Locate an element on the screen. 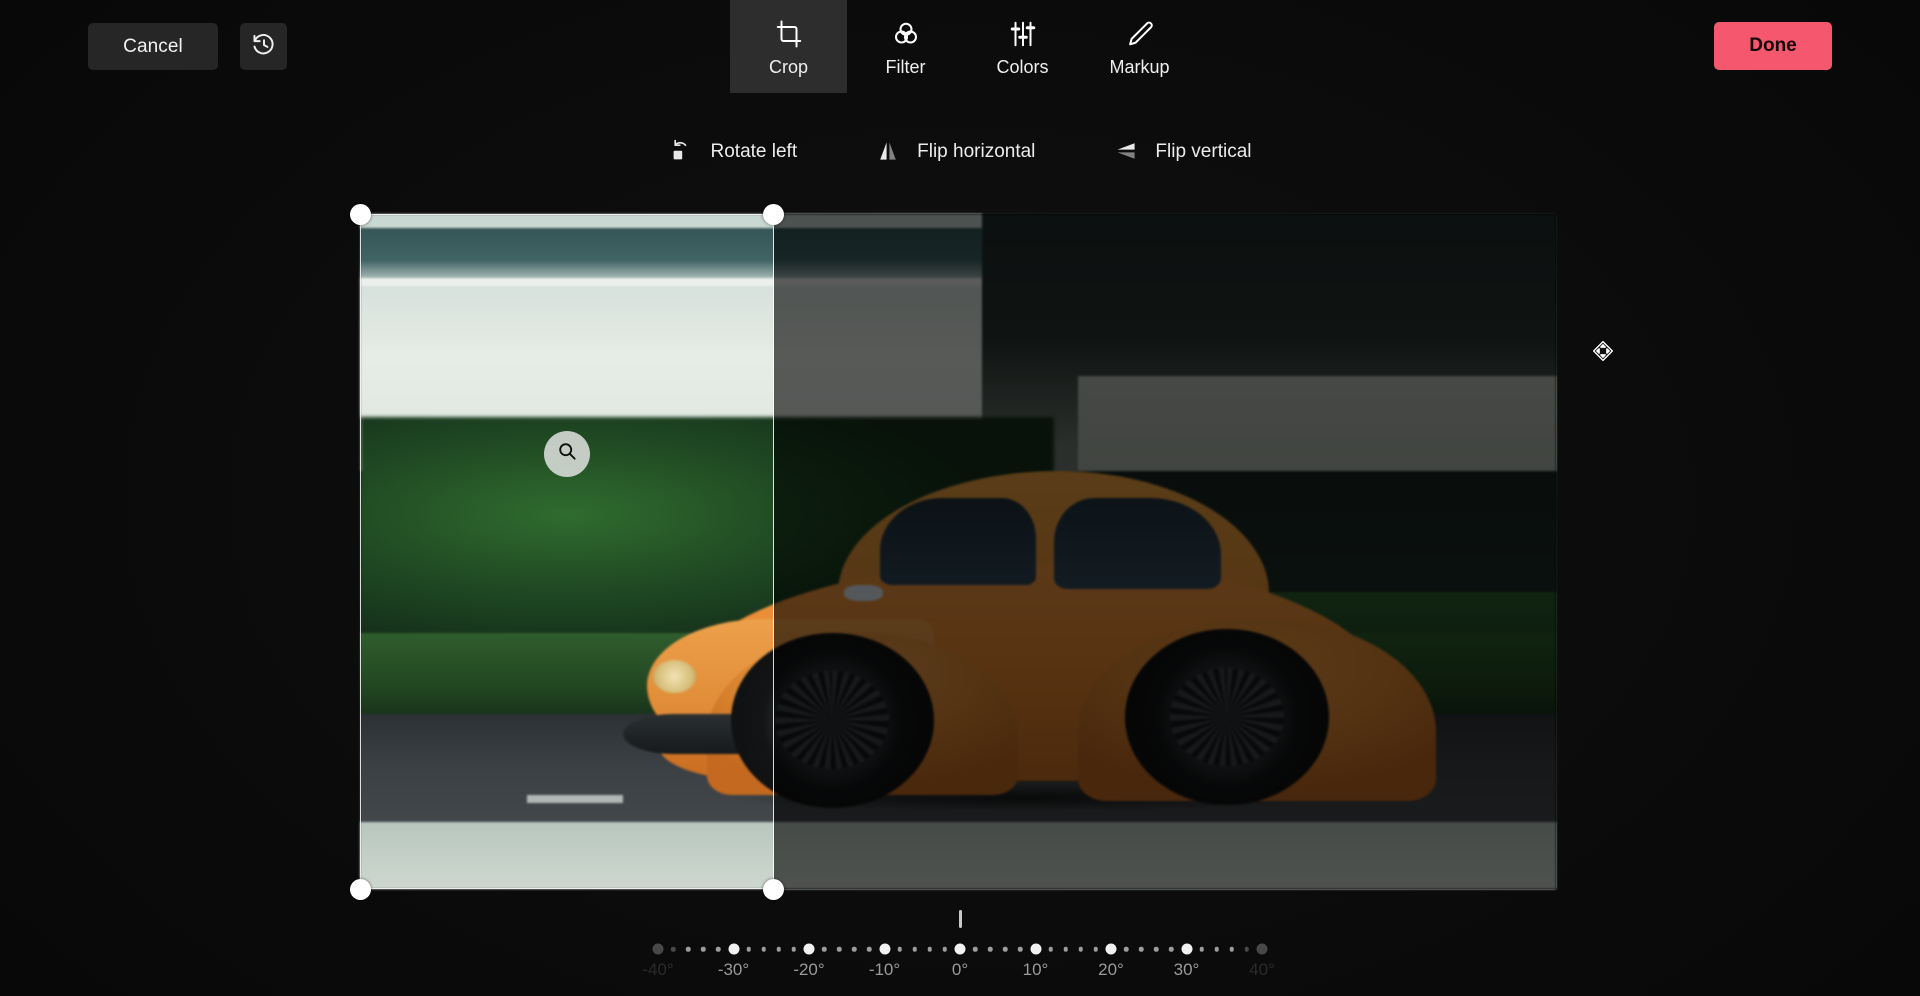 The image size is (1920, 996). rotate-left-icon is located at coordinates (682, 151).